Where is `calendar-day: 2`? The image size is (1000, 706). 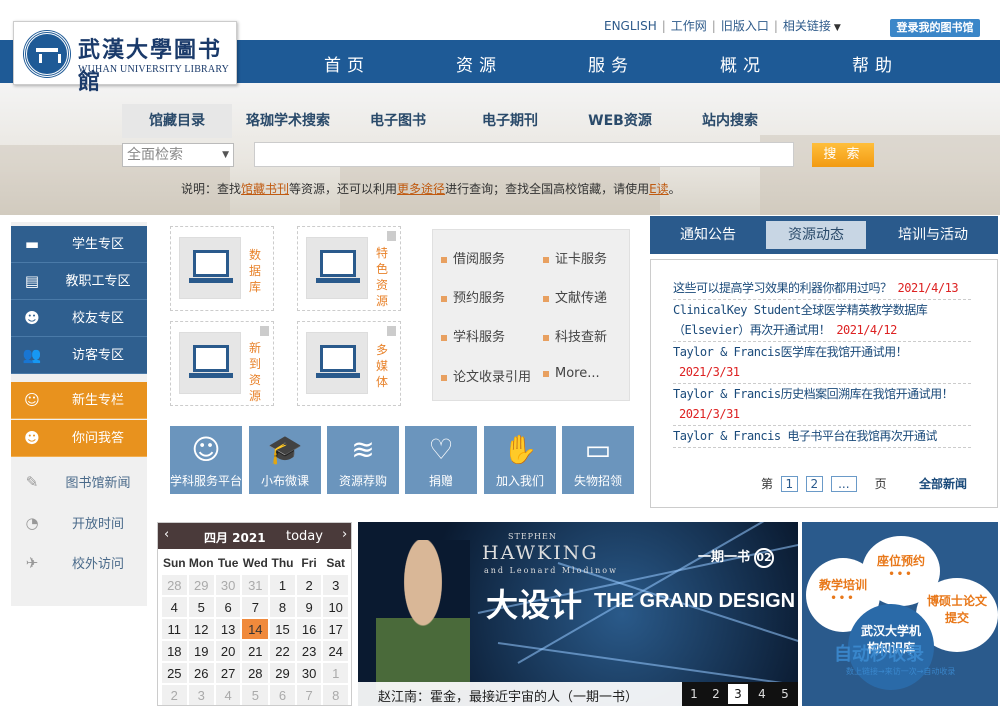
calendar-day: 2 is located at coordinates (309, 585).